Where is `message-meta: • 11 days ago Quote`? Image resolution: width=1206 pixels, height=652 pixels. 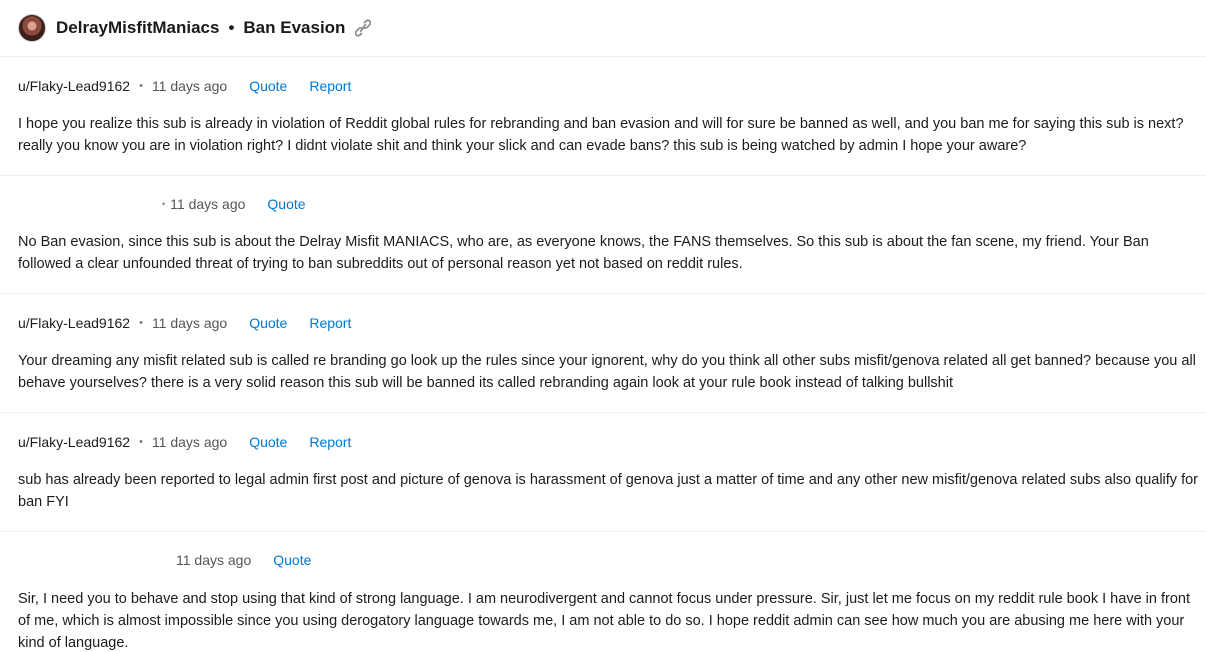
message-meta: • 11 days ago Quote is located at coordinates (162, 204).